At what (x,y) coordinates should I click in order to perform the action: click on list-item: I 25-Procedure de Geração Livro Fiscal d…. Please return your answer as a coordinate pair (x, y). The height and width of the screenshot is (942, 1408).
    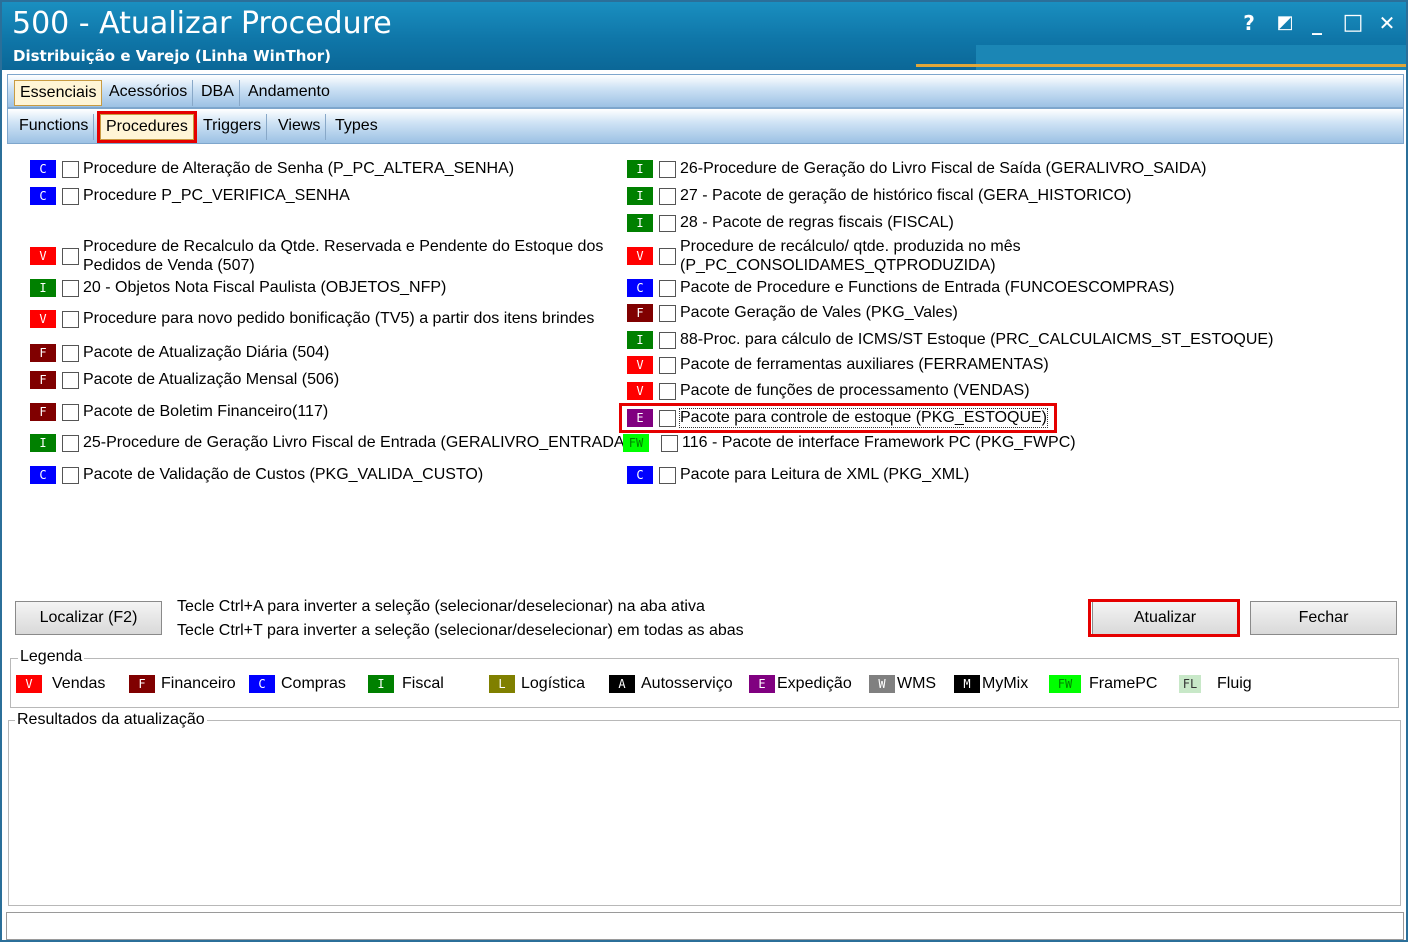
    Looking at the image, I should click on (330, 443).